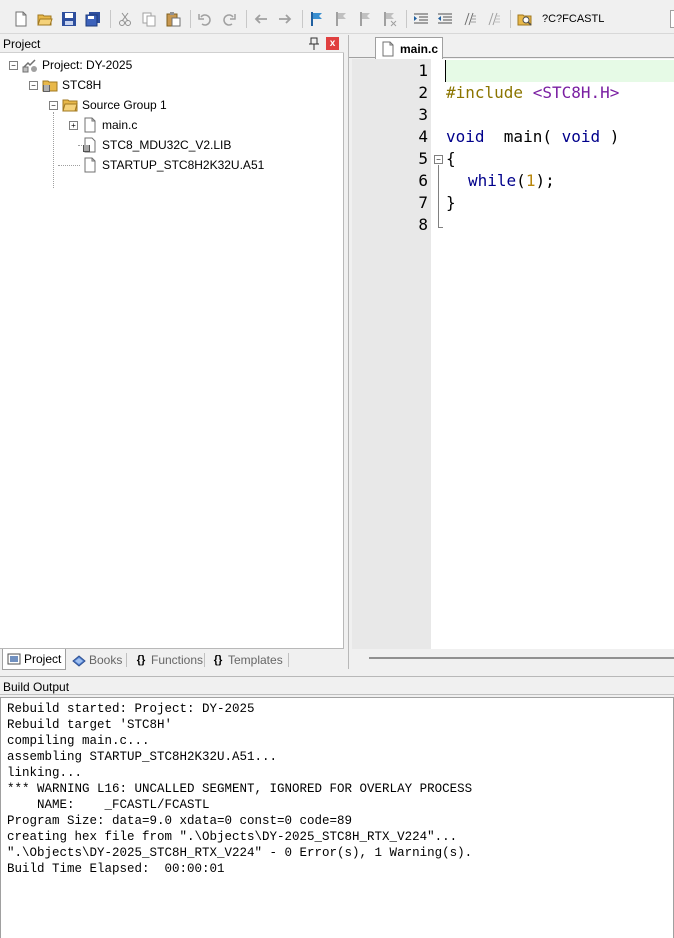 The height and width of the screenshot is (938, 674). I want to click on tab-label: Functions, so click(177, 660).